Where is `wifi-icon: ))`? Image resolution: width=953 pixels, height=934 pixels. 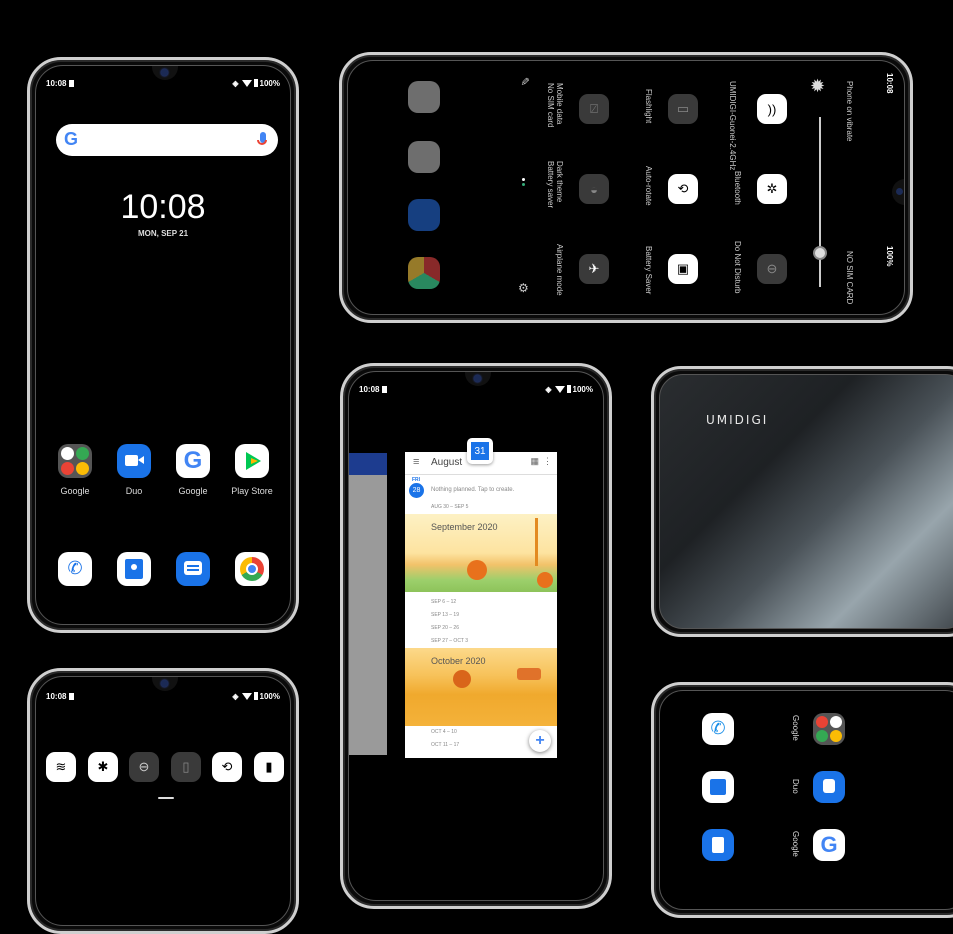
wifi-icon: )) is located at coordinates (772, 109).